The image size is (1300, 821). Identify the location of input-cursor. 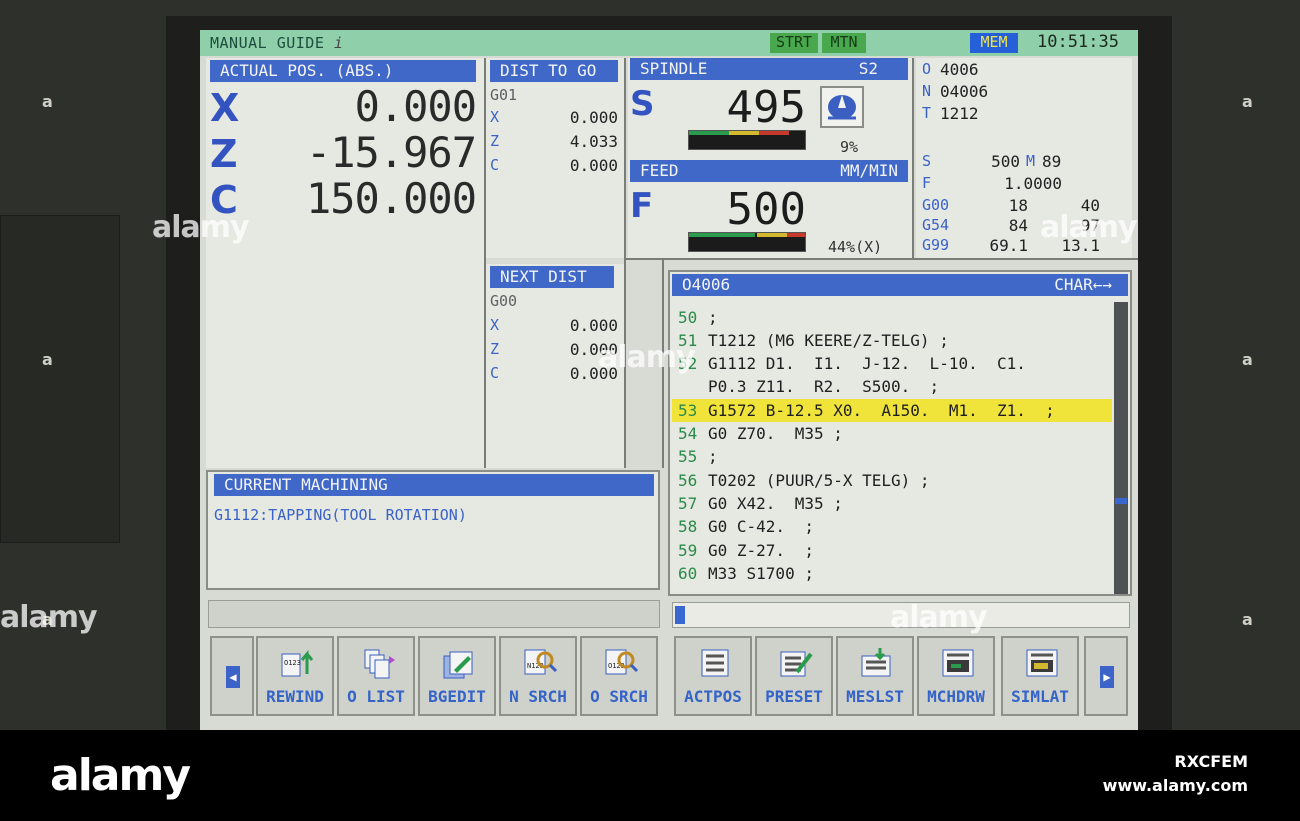
(680, 615).